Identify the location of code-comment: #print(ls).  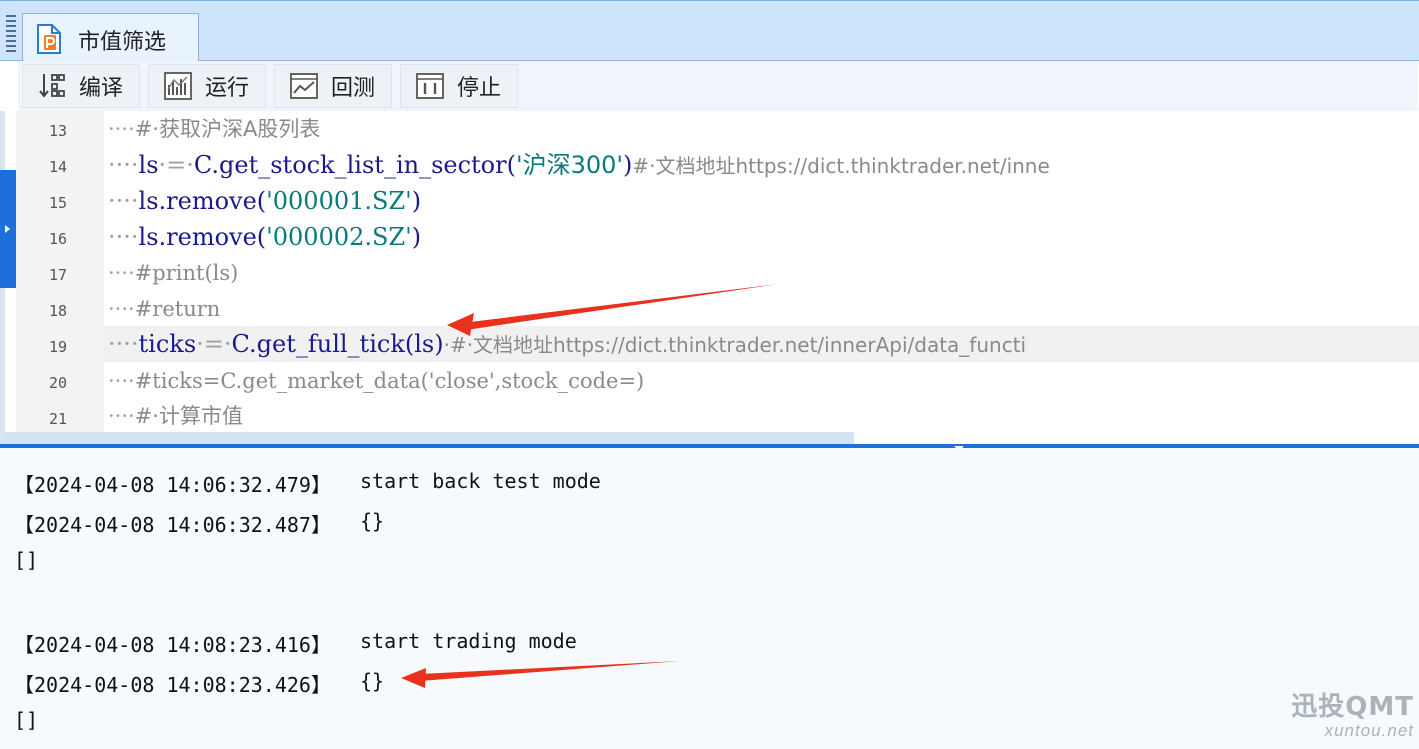
(186, 273).